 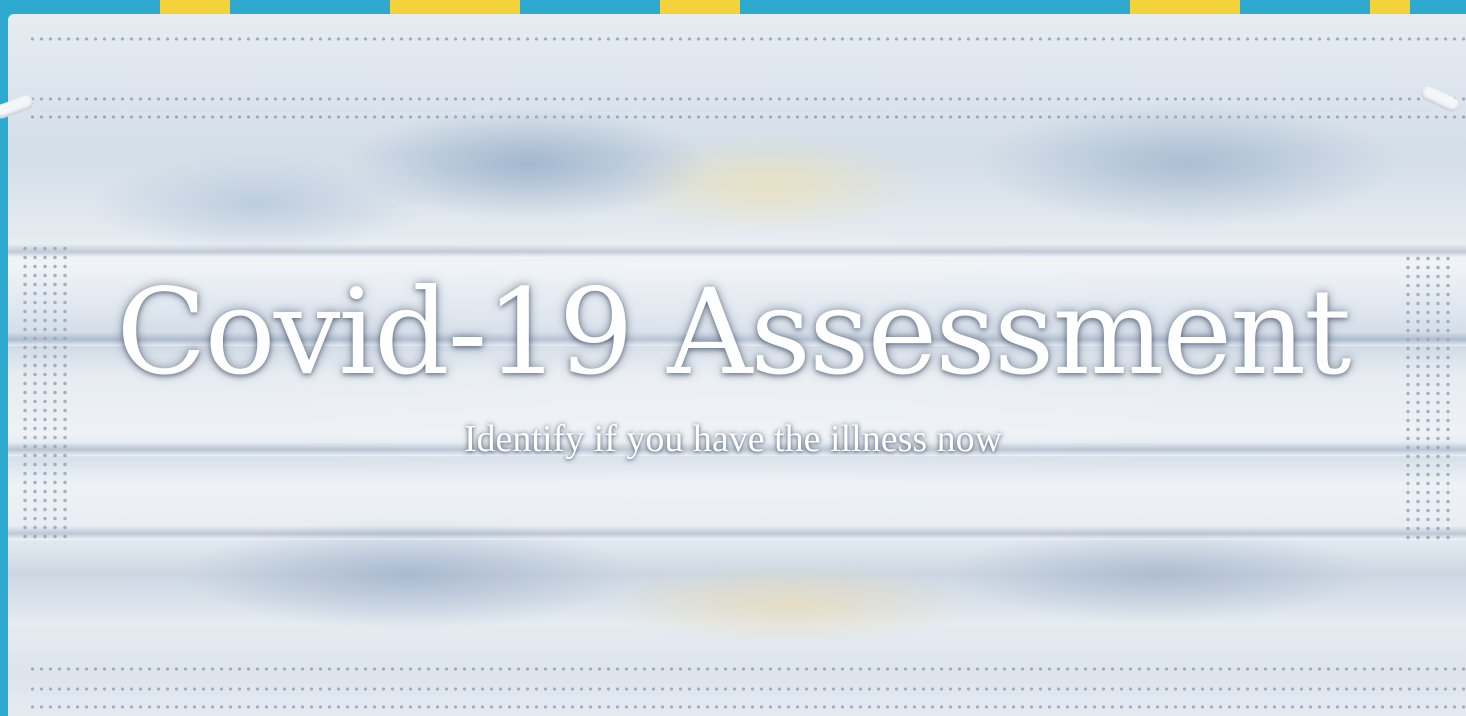 What do you see at coordinates (733, 439) in the screenshot?
I see `page-subtitle: Identify if you have the illness now` at bounding box center [733, 439].